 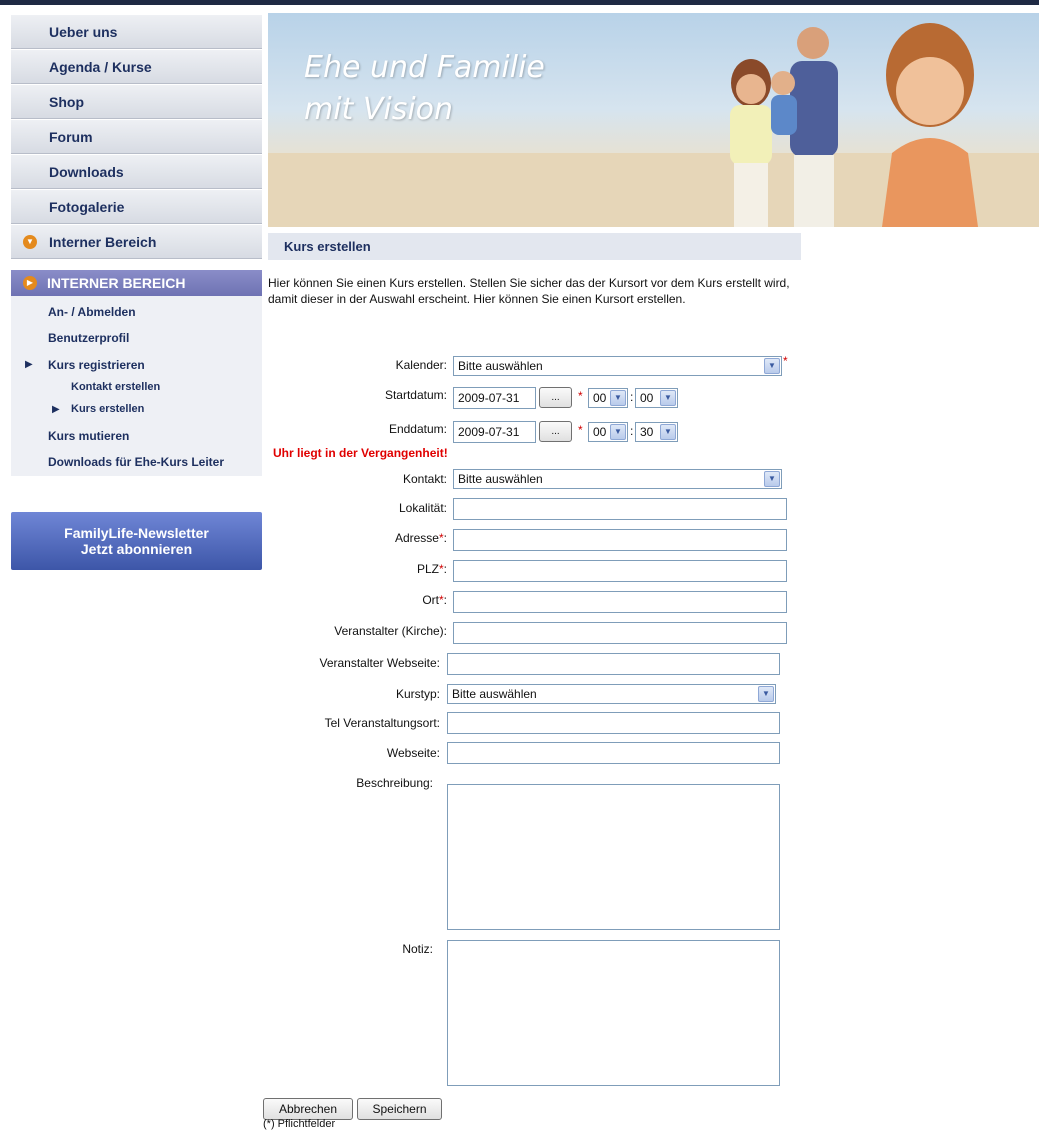 What do you see at coordinates (613, 664) in the screenshot?
I see `veranstalter-webseite-input` at bounding box center [613, 664].